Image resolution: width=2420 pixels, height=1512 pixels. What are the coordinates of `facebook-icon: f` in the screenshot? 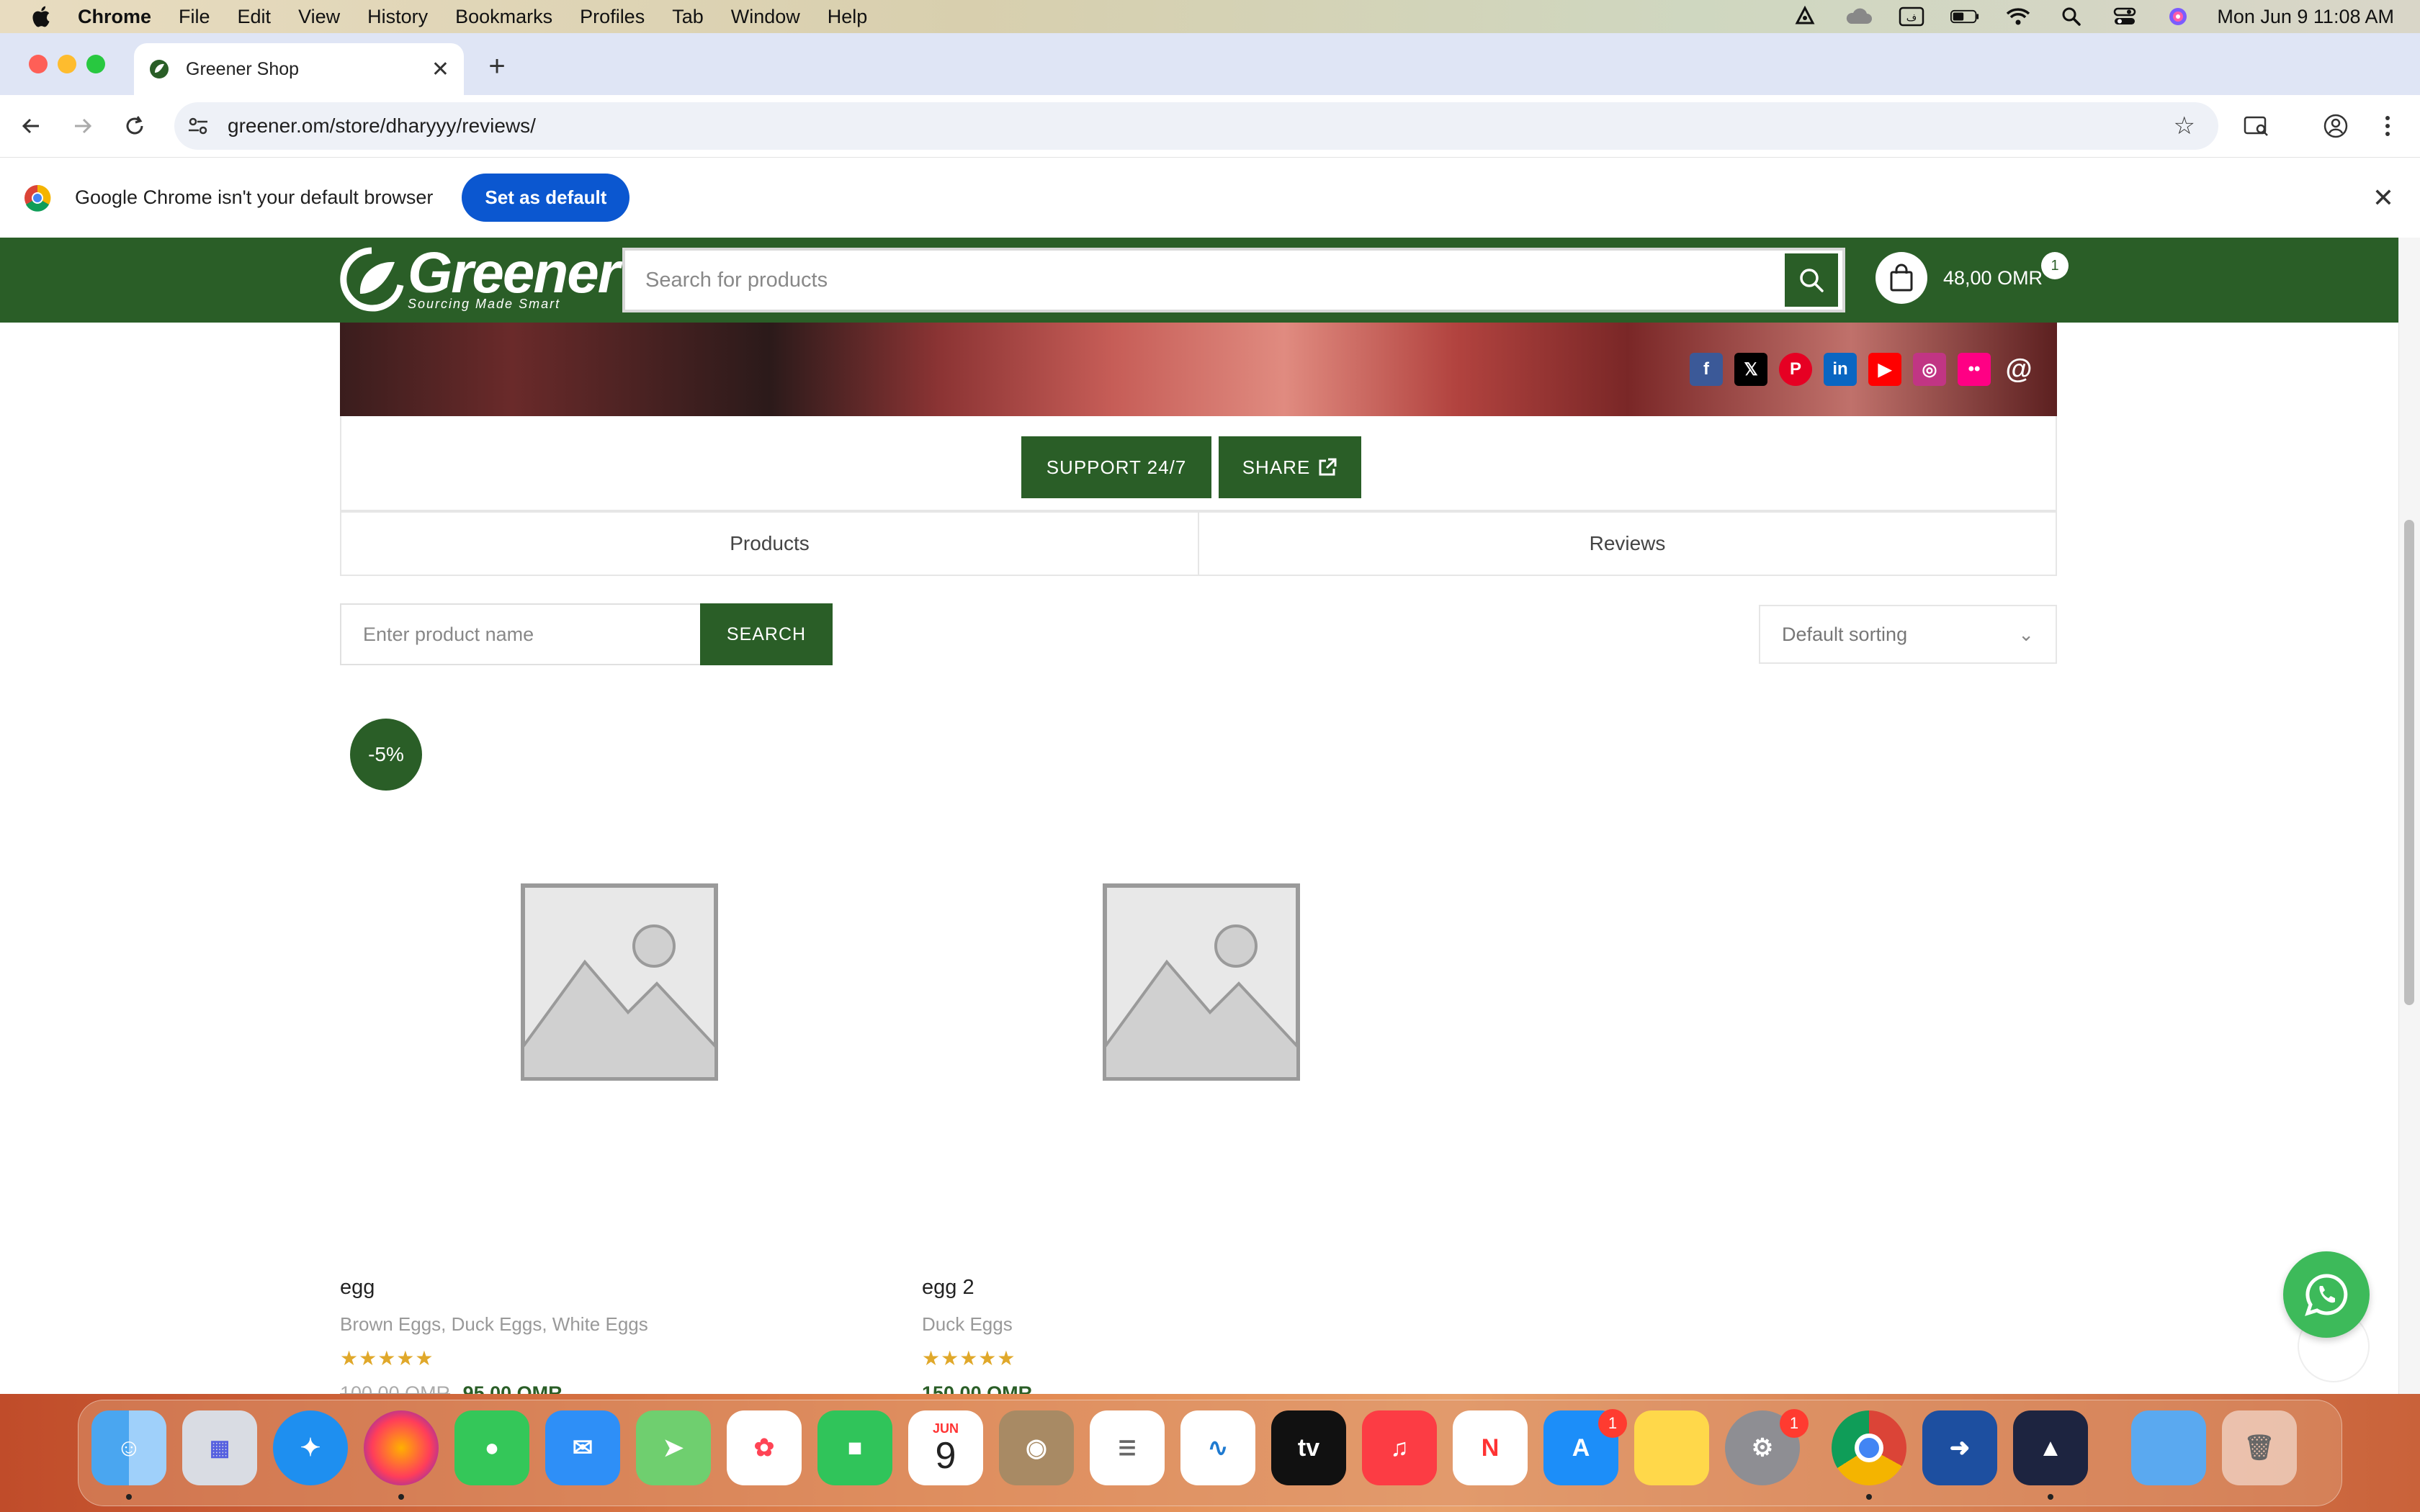 It's located at (1706, 369).